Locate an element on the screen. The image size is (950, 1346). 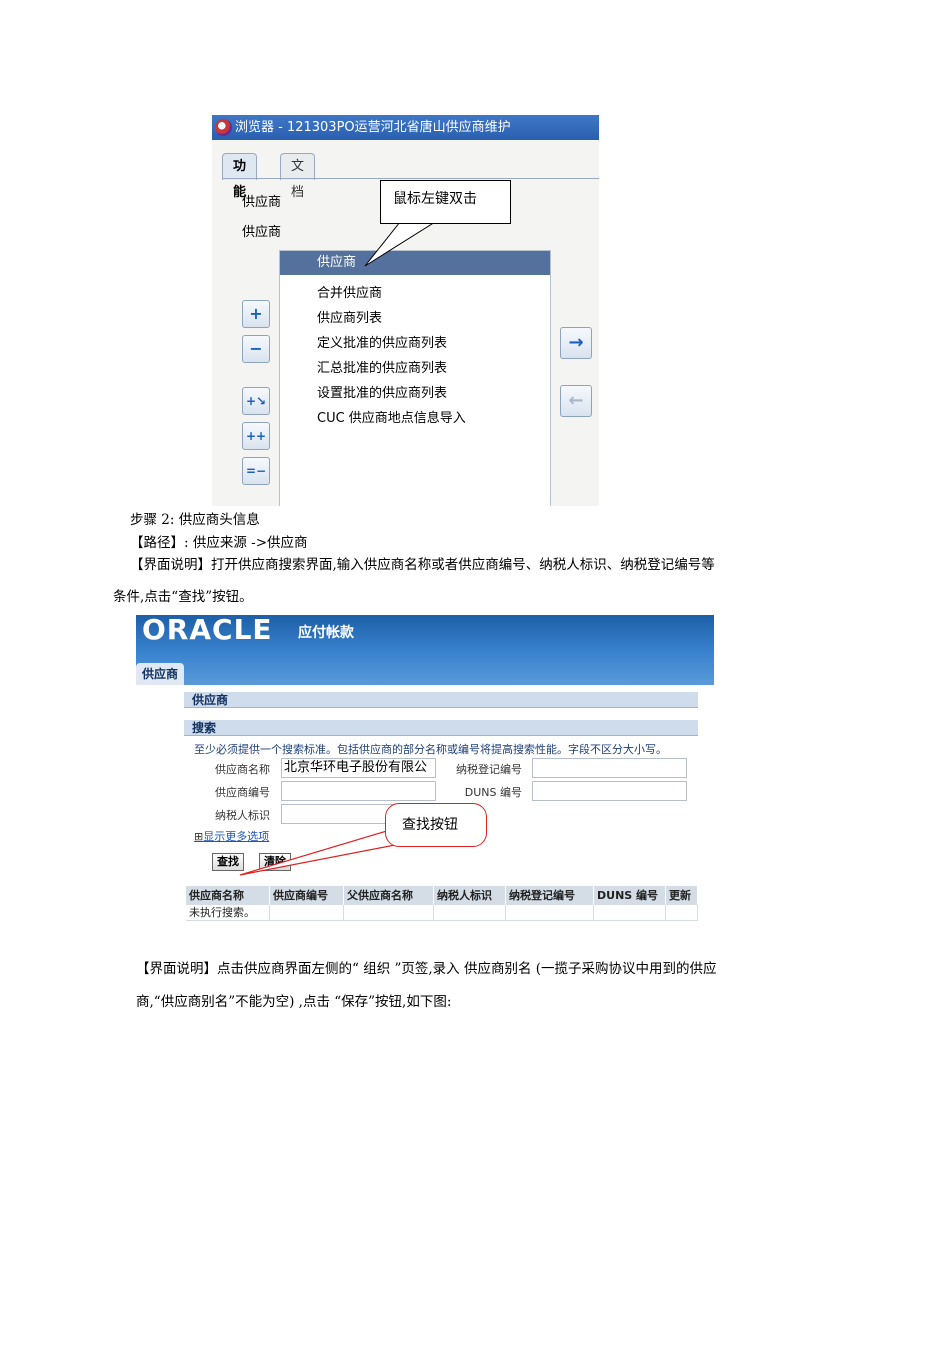
navigator-titlebar: 浏览器 - 121303PO运营河北省唐山供应商维护 is located at coordinates (405, 127).